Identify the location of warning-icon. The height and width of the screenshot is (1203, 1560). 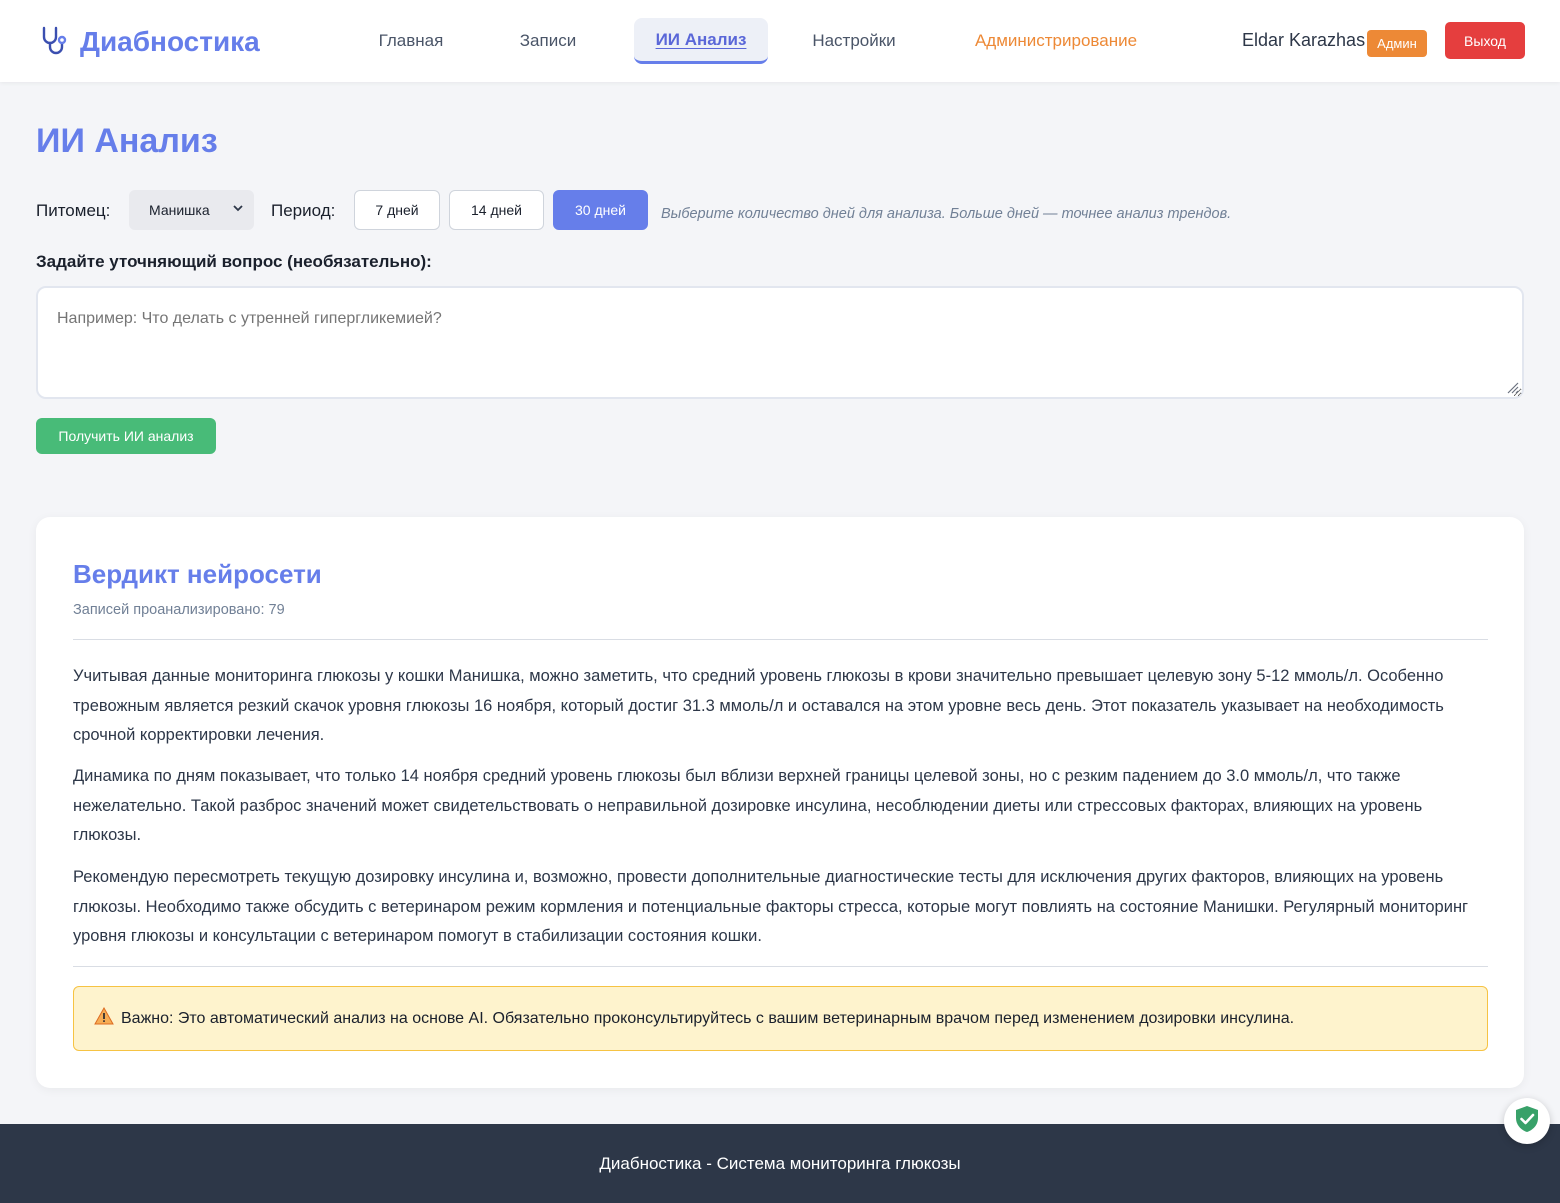
(107, 1018).